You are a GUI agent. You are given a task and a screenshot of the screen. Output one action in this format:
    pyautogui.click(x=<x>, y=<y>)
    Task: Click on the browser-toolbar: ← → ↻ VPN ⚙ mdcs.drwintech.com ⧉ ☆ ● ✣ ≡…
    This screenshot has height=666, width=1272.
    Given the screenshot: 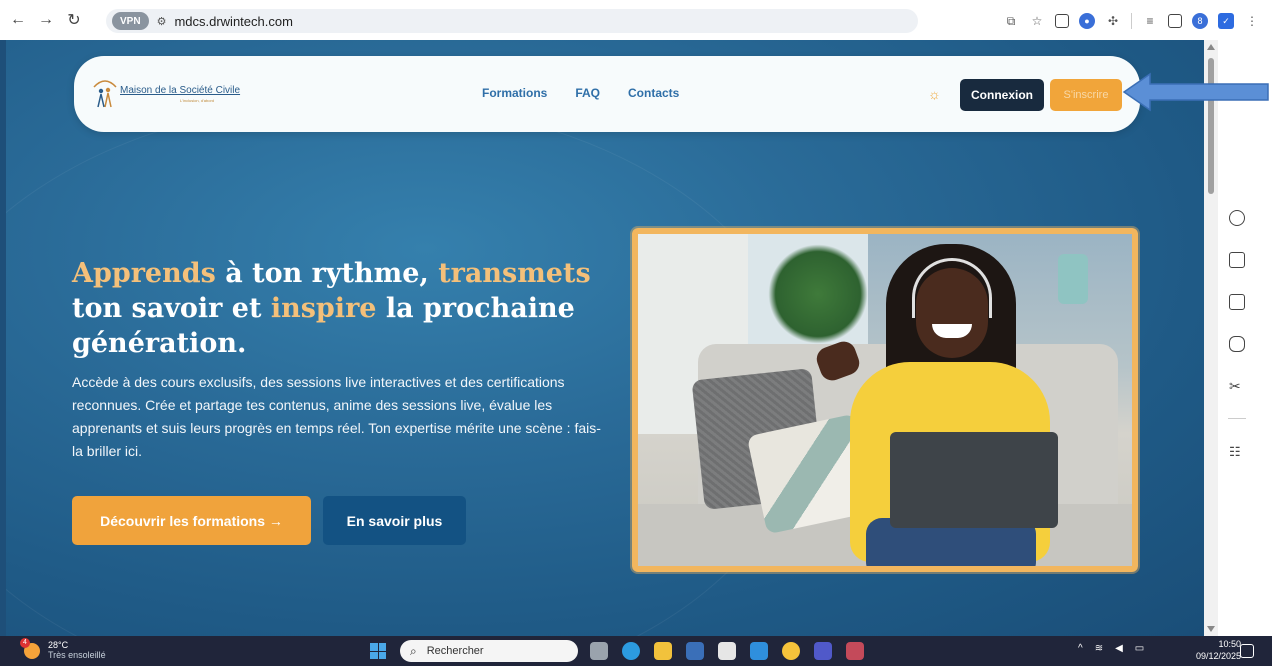 What is the action you would take?
    pyautogui.click(x=636, y=20)
    